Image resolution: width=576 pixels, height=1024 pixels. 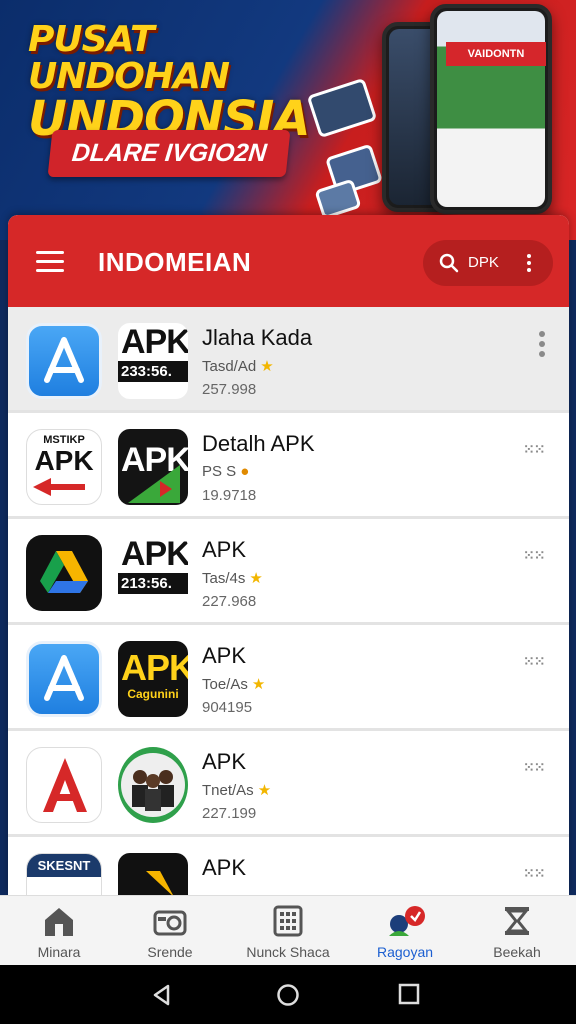 What do you see at coordinates (225, 684) in the screenshot?
I see `app-subtitle-text: Toe/As` at bounding box center [225, 684].